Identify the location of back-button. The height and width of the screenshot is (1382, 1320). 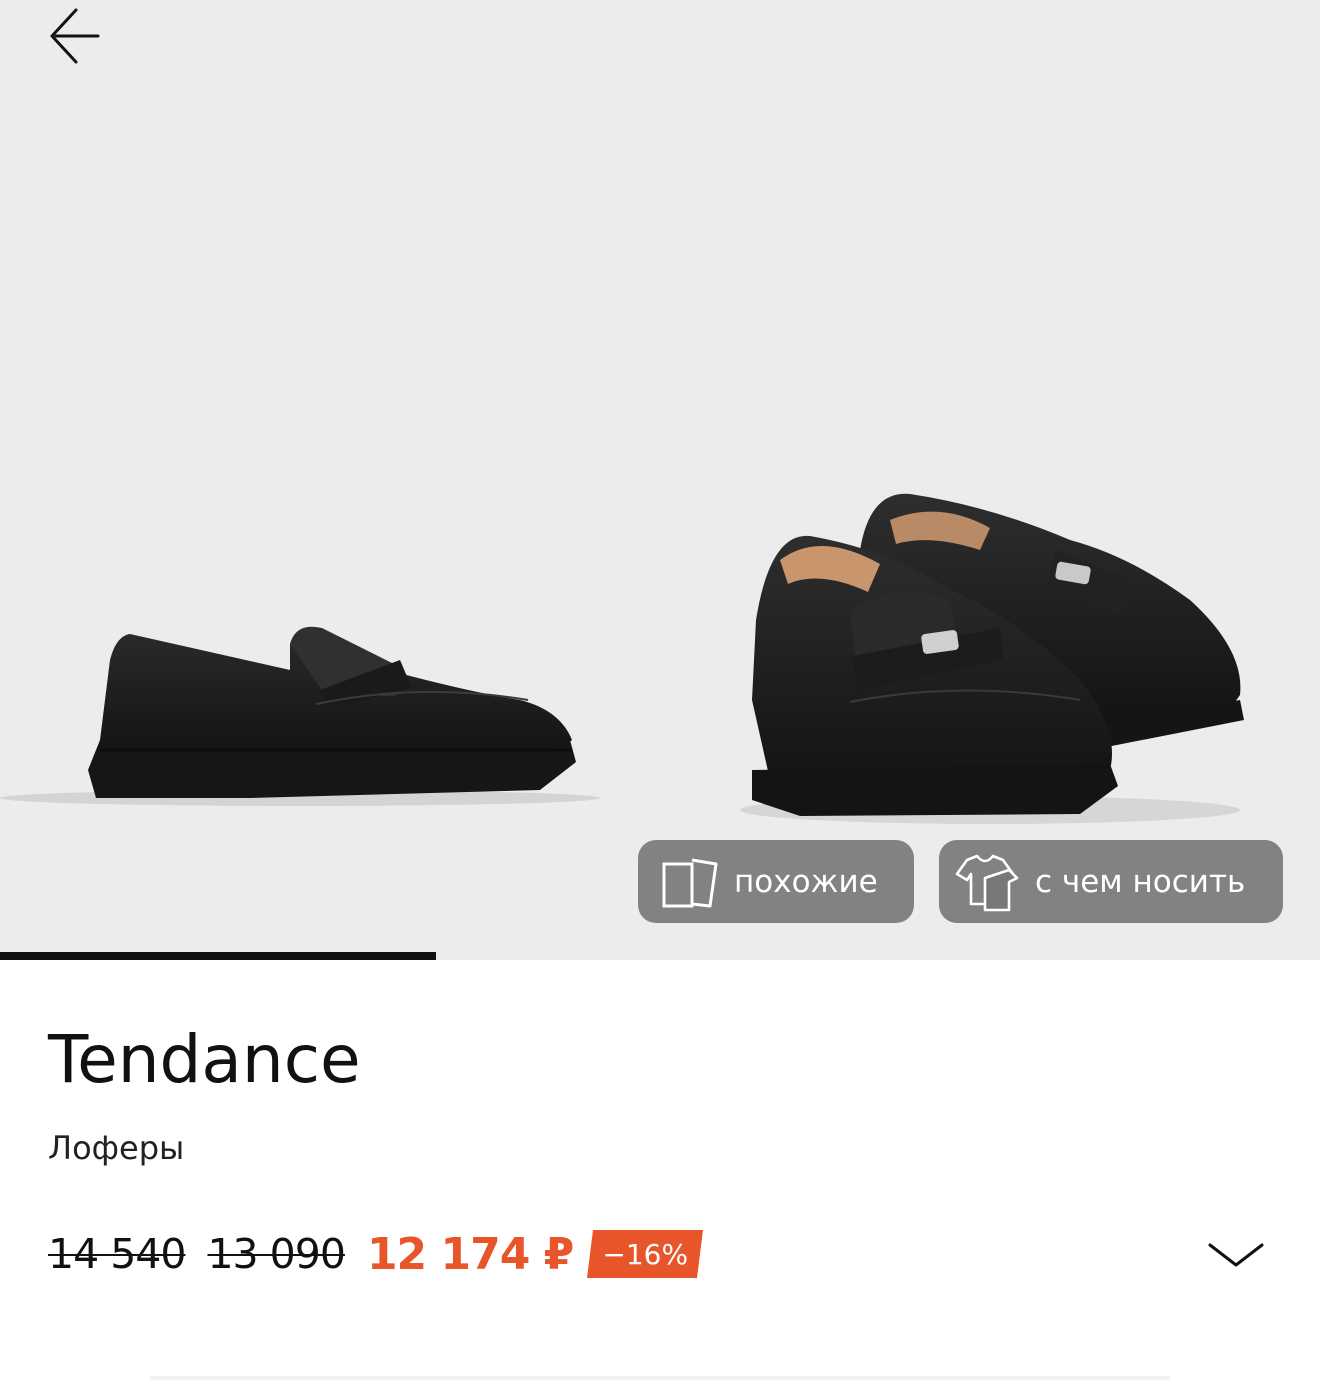
(72, 36).